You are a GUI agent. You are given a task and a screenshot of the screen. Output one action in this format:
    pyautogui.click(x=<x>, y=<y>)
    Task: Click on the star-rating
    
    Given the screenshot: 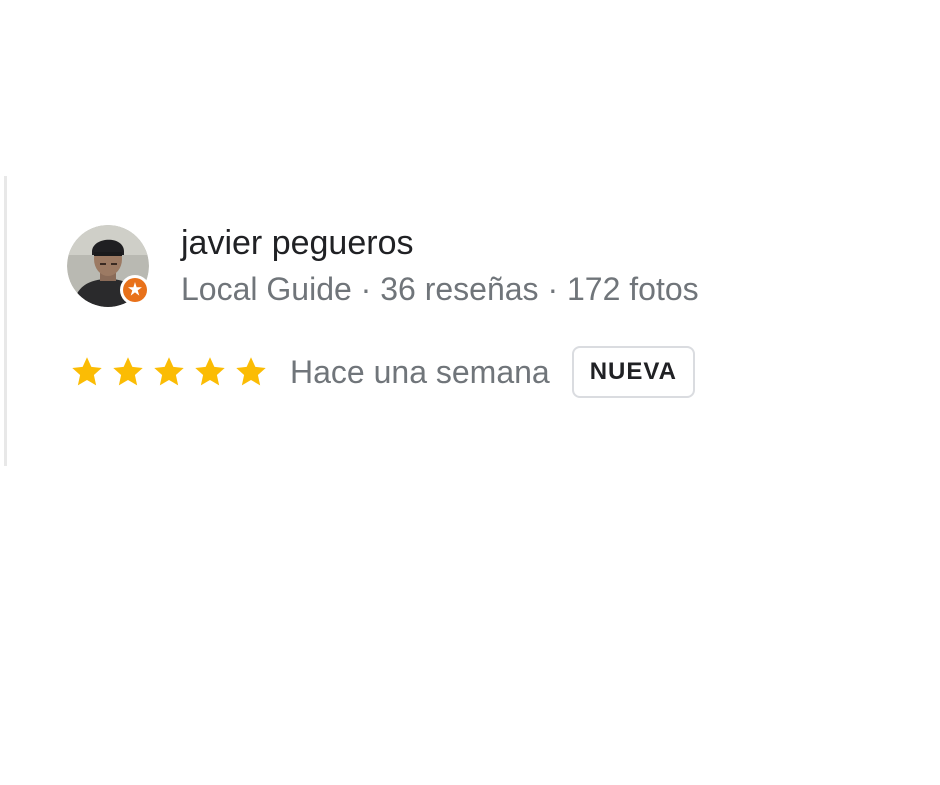 What is the action you would take?
    pyautogui.click(x=171, y=372)
    